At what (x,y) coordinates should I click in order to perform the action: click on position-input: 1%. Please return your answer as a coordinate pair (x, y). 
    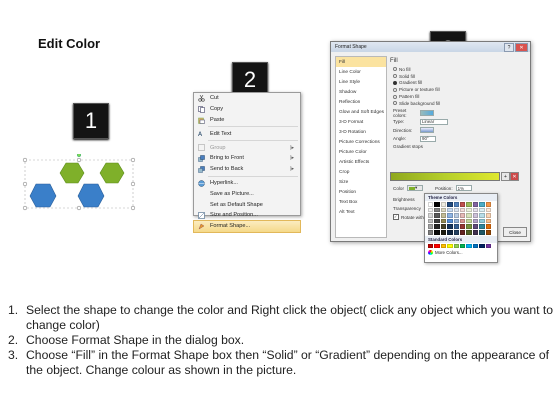
    Looking at the image, I should click on (463, 188).